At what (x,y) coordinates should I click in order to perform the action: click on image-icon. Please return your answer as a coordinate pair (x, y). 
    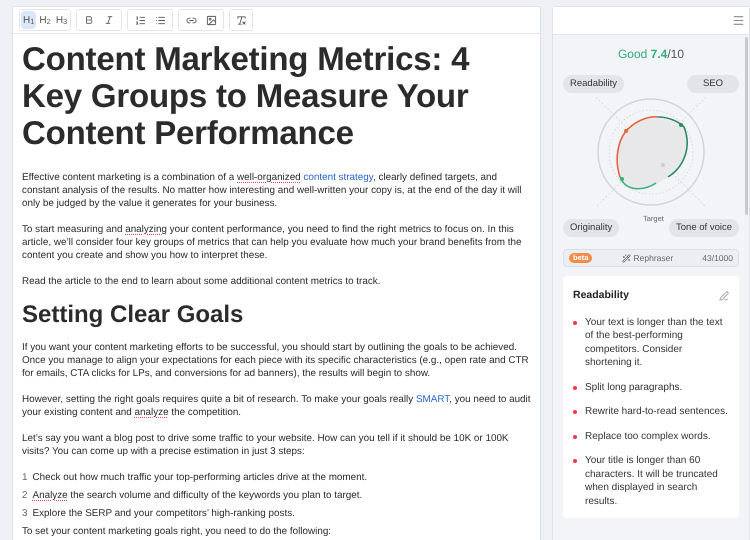
    Looking at the image, I should click on (211, 20).